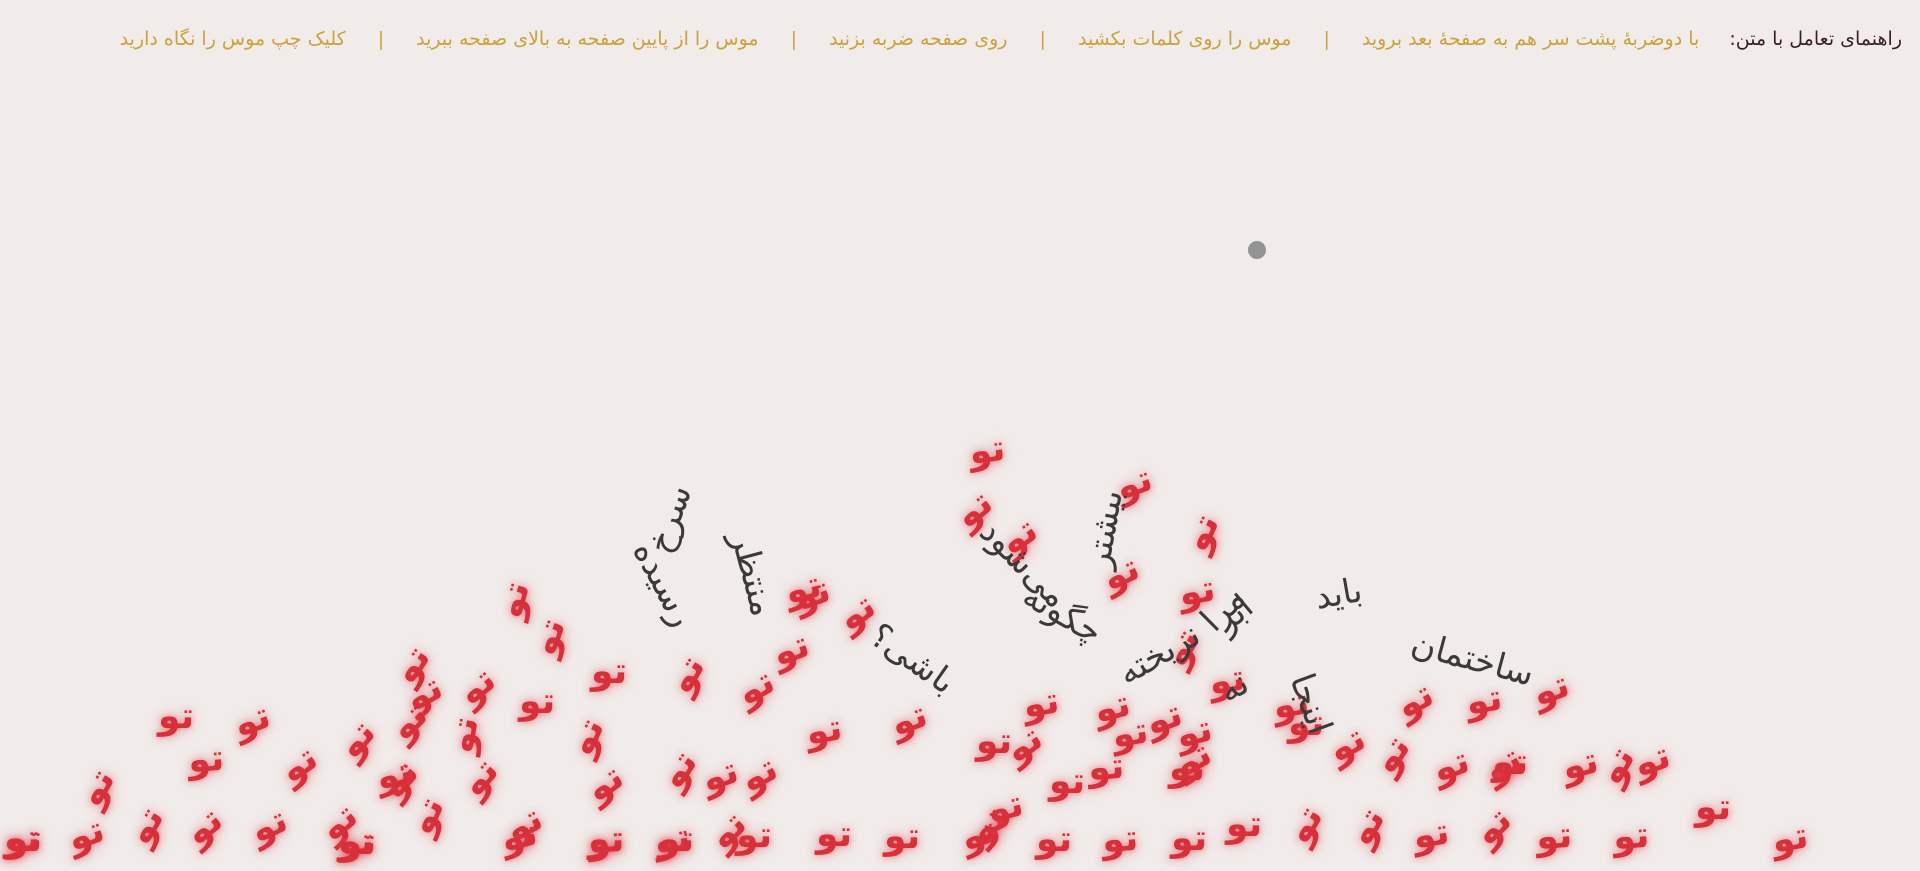 The image size is (1920, 871). I want to click on poem-word: نریخته, so click(1159, 654).